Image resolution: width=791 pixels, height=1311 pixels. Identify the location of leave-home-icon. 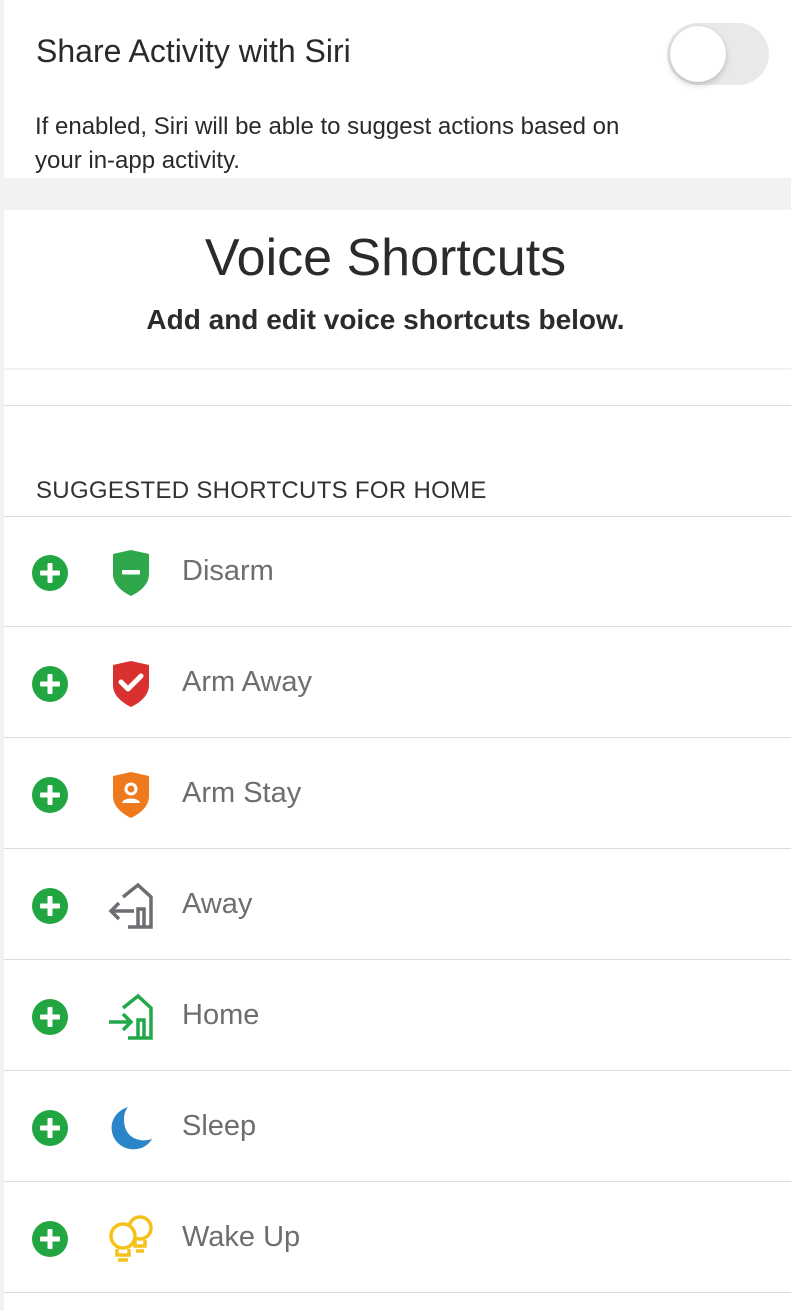
(130, 905).